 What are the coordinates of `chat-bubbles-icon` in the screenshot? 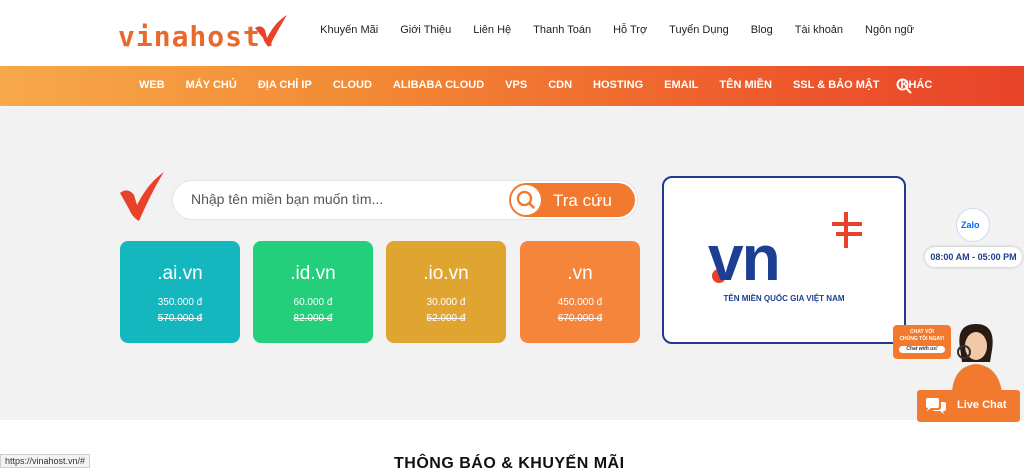 It's located at (936, 406).